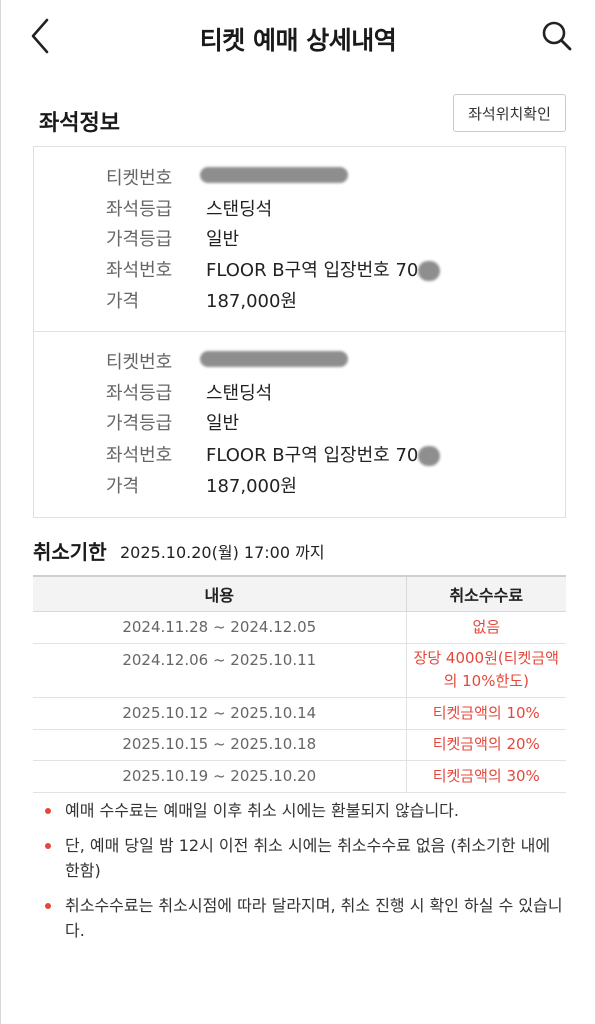  What do you see at coordinates (485, 670) in the screenshot?
I see `fee-cell: 장당 4000원(티켓금액 의 10%한도)` at bounding box center [485, 670].